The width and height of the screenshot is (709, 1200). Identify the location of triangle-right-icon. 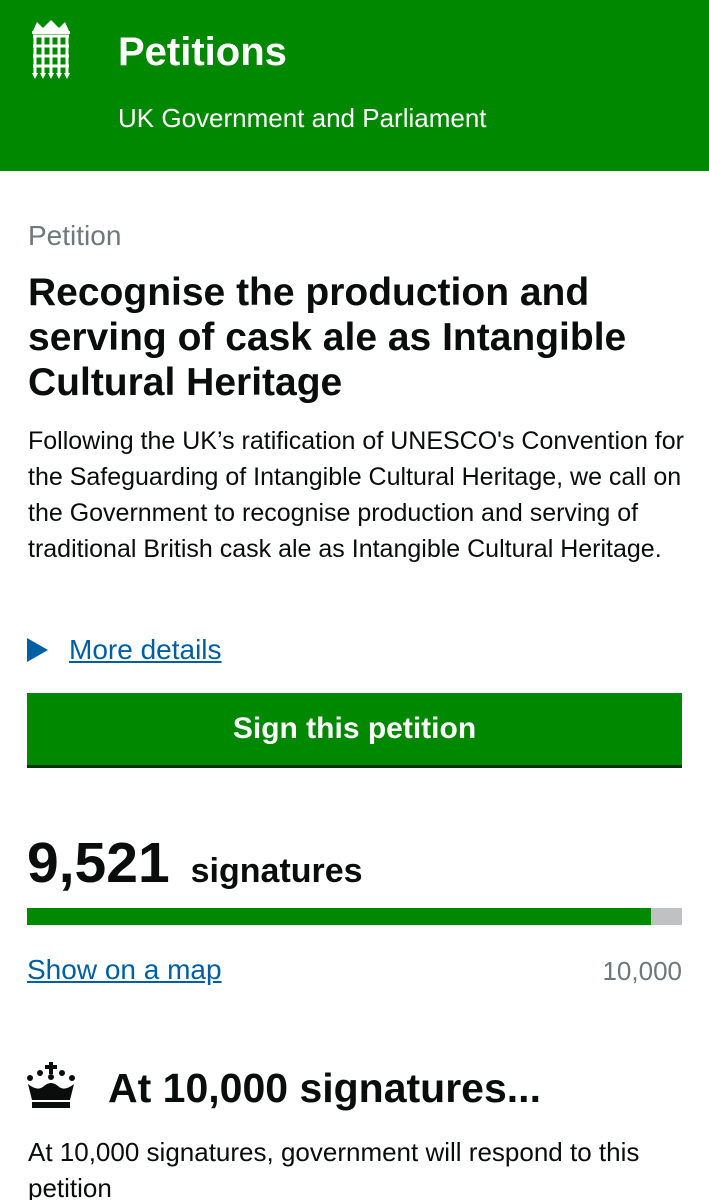
(37, 650).